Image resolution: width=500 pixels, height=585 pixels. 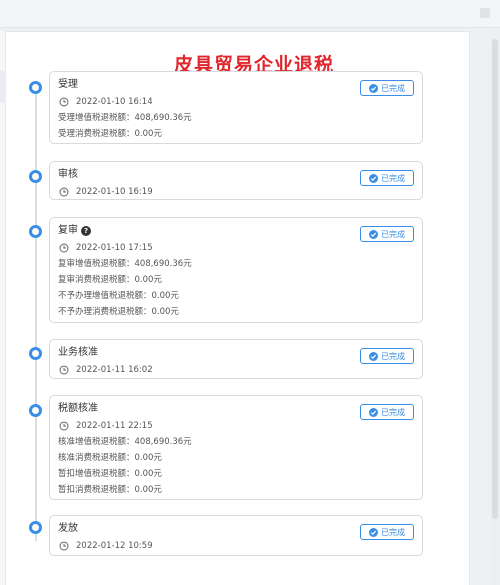 I want to click on question-circle-icon: ?, so click(x=86, y=231).